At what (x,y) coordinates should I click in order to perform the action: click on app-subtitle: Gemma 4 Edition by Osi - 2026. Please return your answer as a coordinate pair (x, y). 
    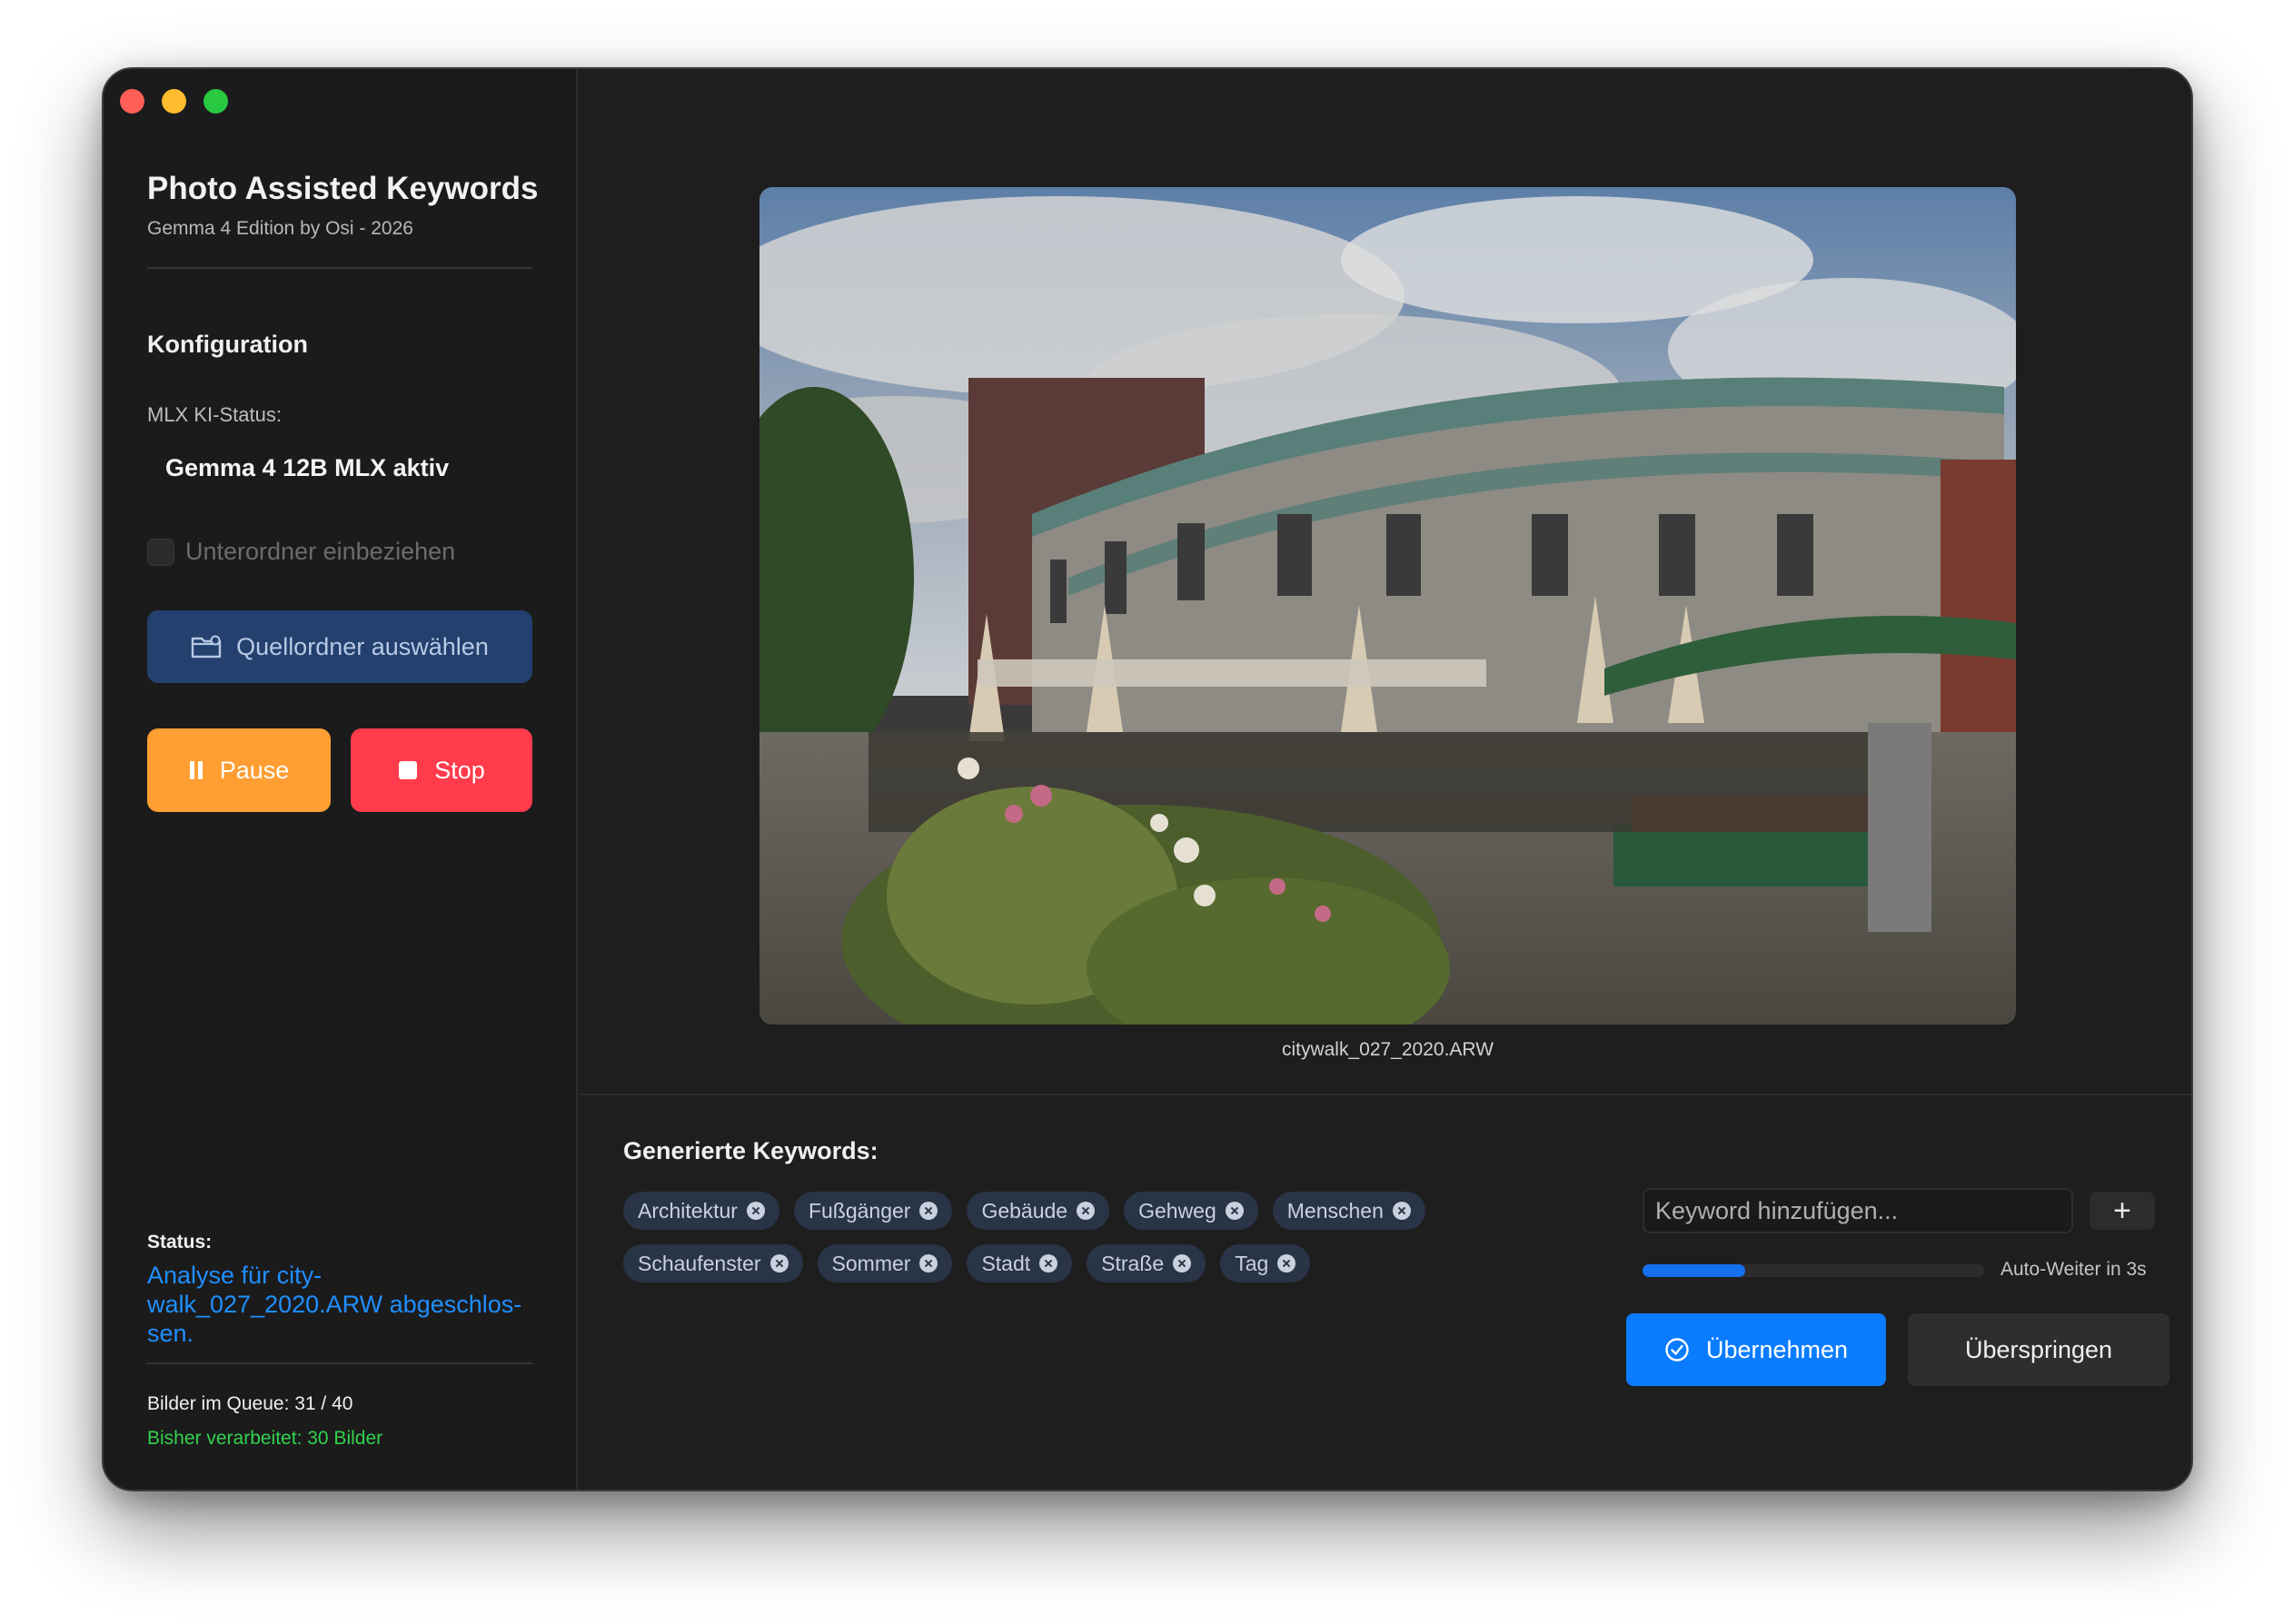
    Looking at the image, I should click on (280, 228).